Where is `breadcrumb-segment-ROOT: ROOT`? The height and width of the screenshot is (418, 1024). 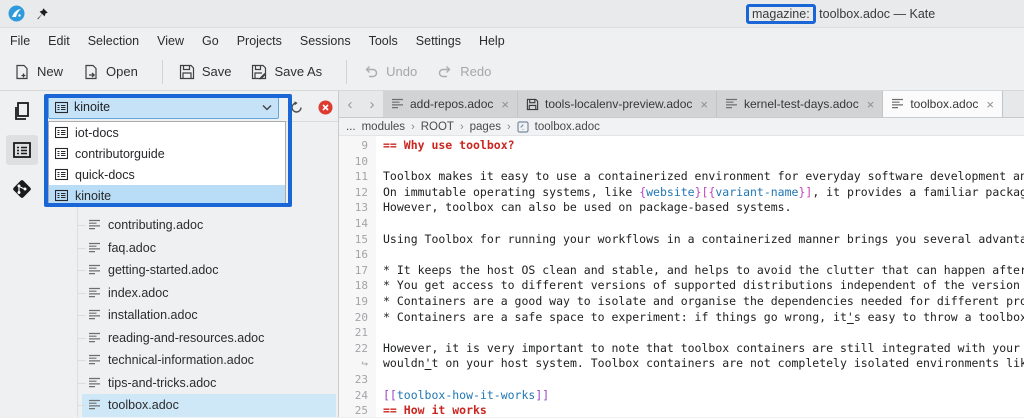
breadcrumb-segment-ROOT: ROOT is located at coordinates (437, 127).